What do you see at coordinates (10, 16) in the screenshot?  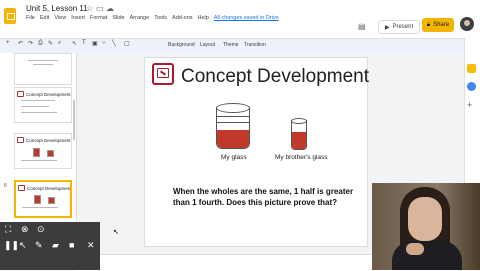 I see `slides-logo-icon` at bounding box center [10, 16].